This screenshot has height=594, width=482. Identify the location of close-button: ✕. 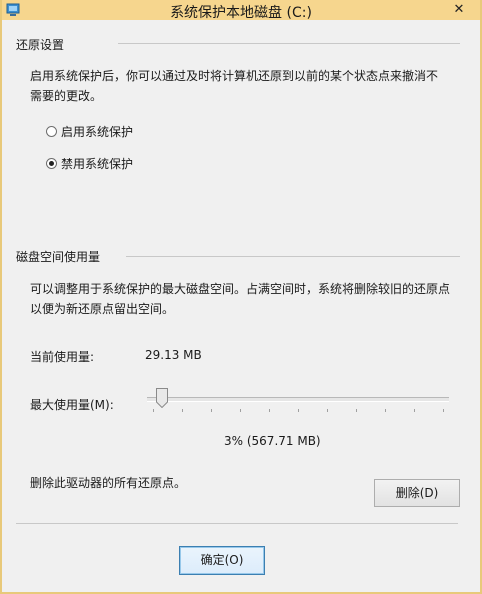
(459, 10).